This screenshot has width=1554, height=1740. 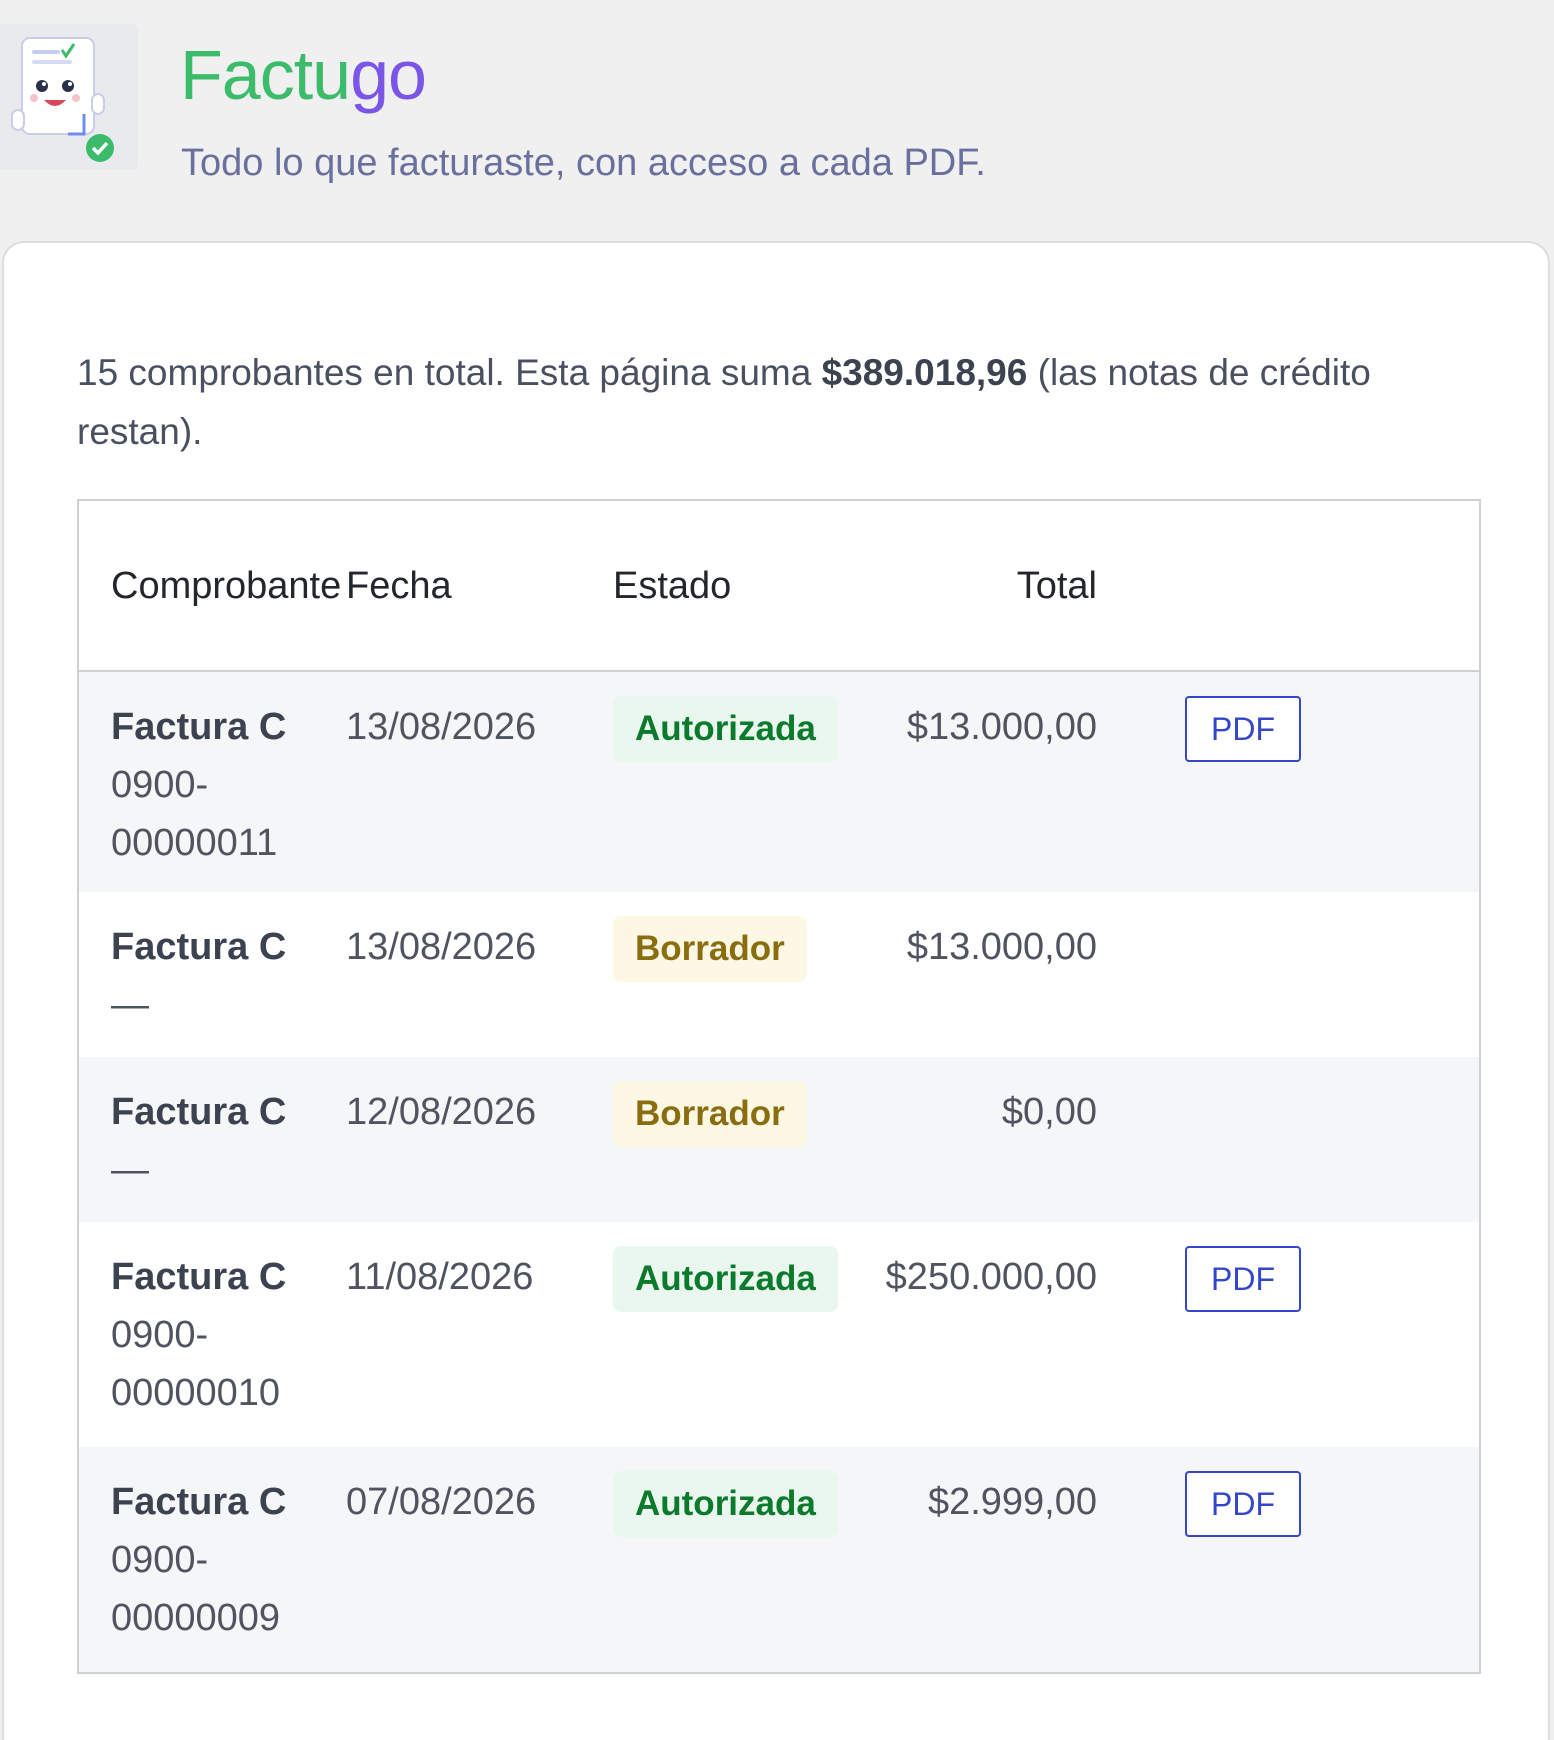 What do you see at coordinates (1302, 586) in the screenshot?
I see `column-header-actions` at bounding box center [1302, 586].